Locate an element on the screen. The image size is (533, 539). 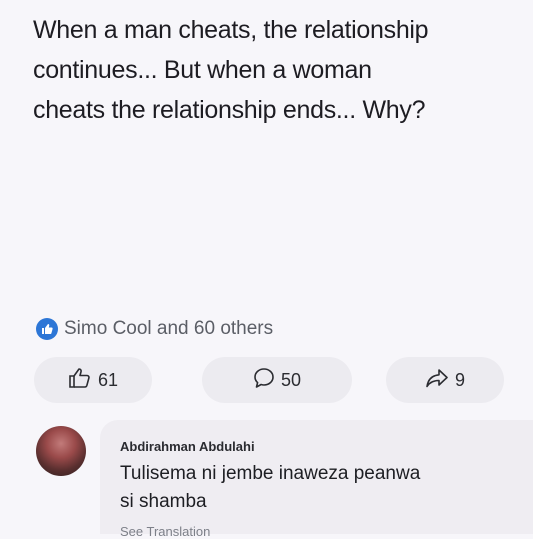
post-text-line: continues... But when a woman is located at coordinates (202, 70).